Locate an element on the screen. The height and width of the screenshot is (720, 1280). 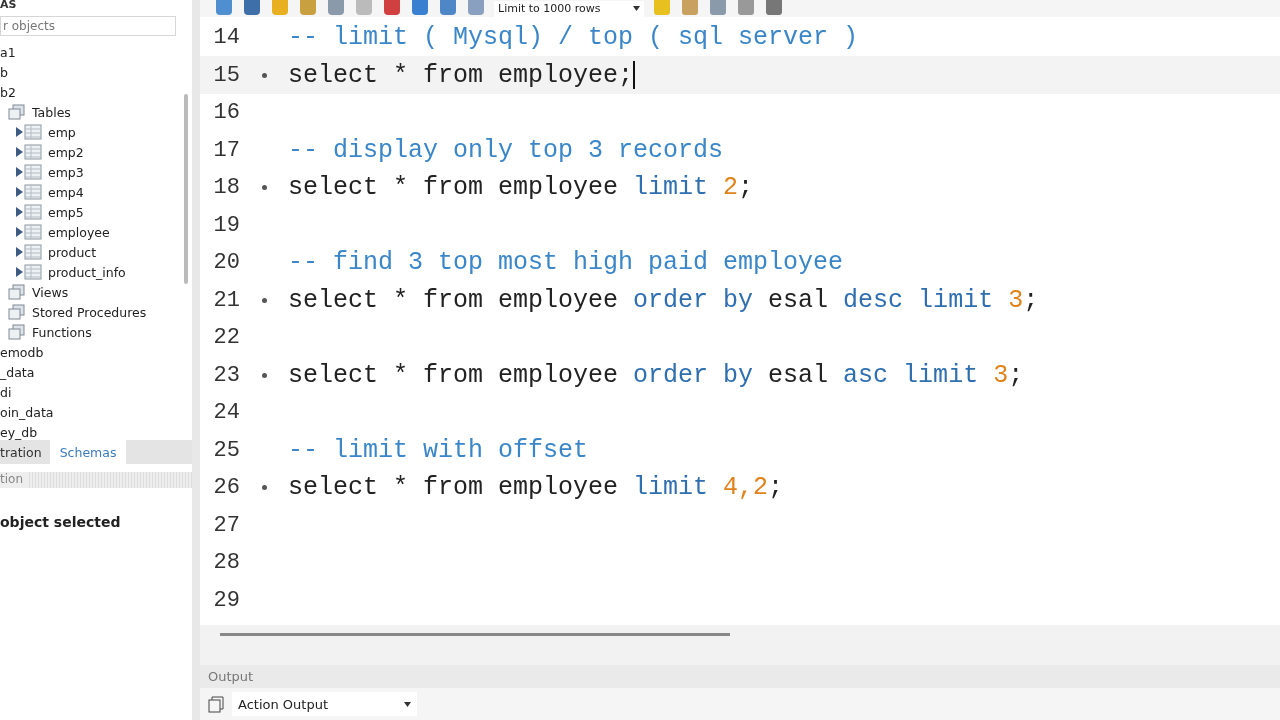
code-line: -- limit ( Mysql) / top ( sql server ) is located at coordinates (573, 38).